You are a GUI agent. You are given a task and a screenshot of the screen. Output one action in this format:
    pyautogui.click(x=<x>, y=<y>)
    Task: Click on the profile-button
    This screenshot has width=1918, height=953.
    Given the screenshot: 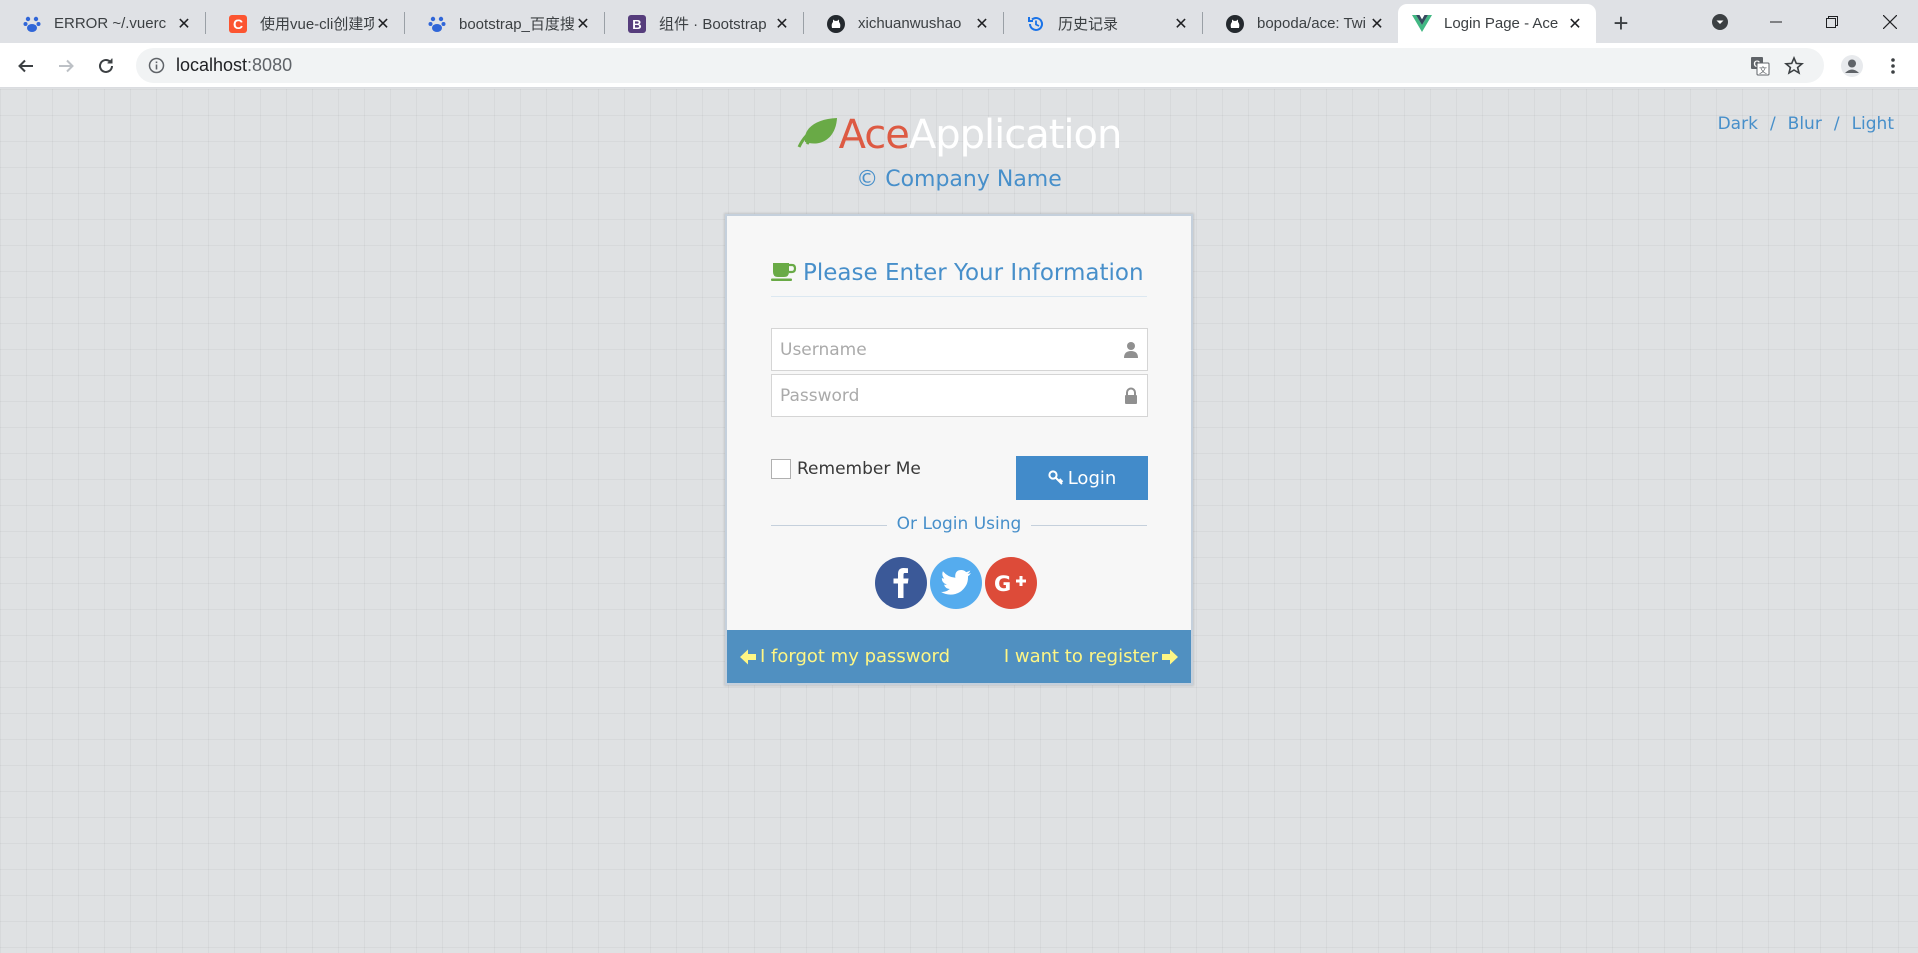 What is the action you would take?
    pyautogui.click(x=1852, y=66)
    